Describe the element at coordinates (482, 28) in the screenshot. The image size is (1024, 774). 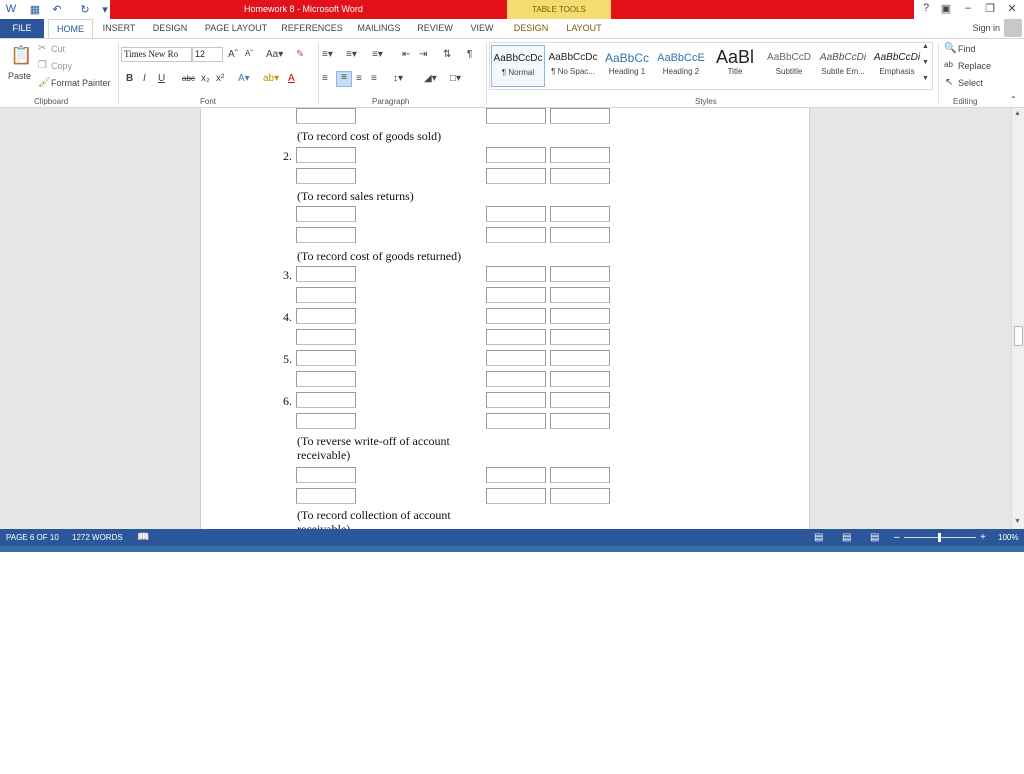
I see `tab-view: VIEW` at that location.